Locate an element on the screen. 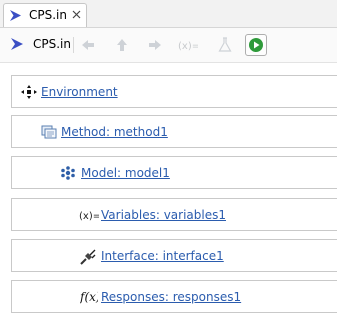 This screenshot has width=337, height=330. flask-icon is located at coordinates (225, 44).